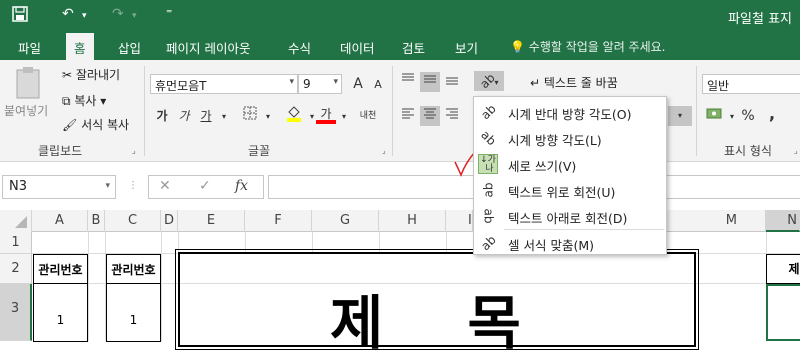 This screenshot has height=360, width=800. I want to click on cancel-icon: ✕, so click(165, 186).